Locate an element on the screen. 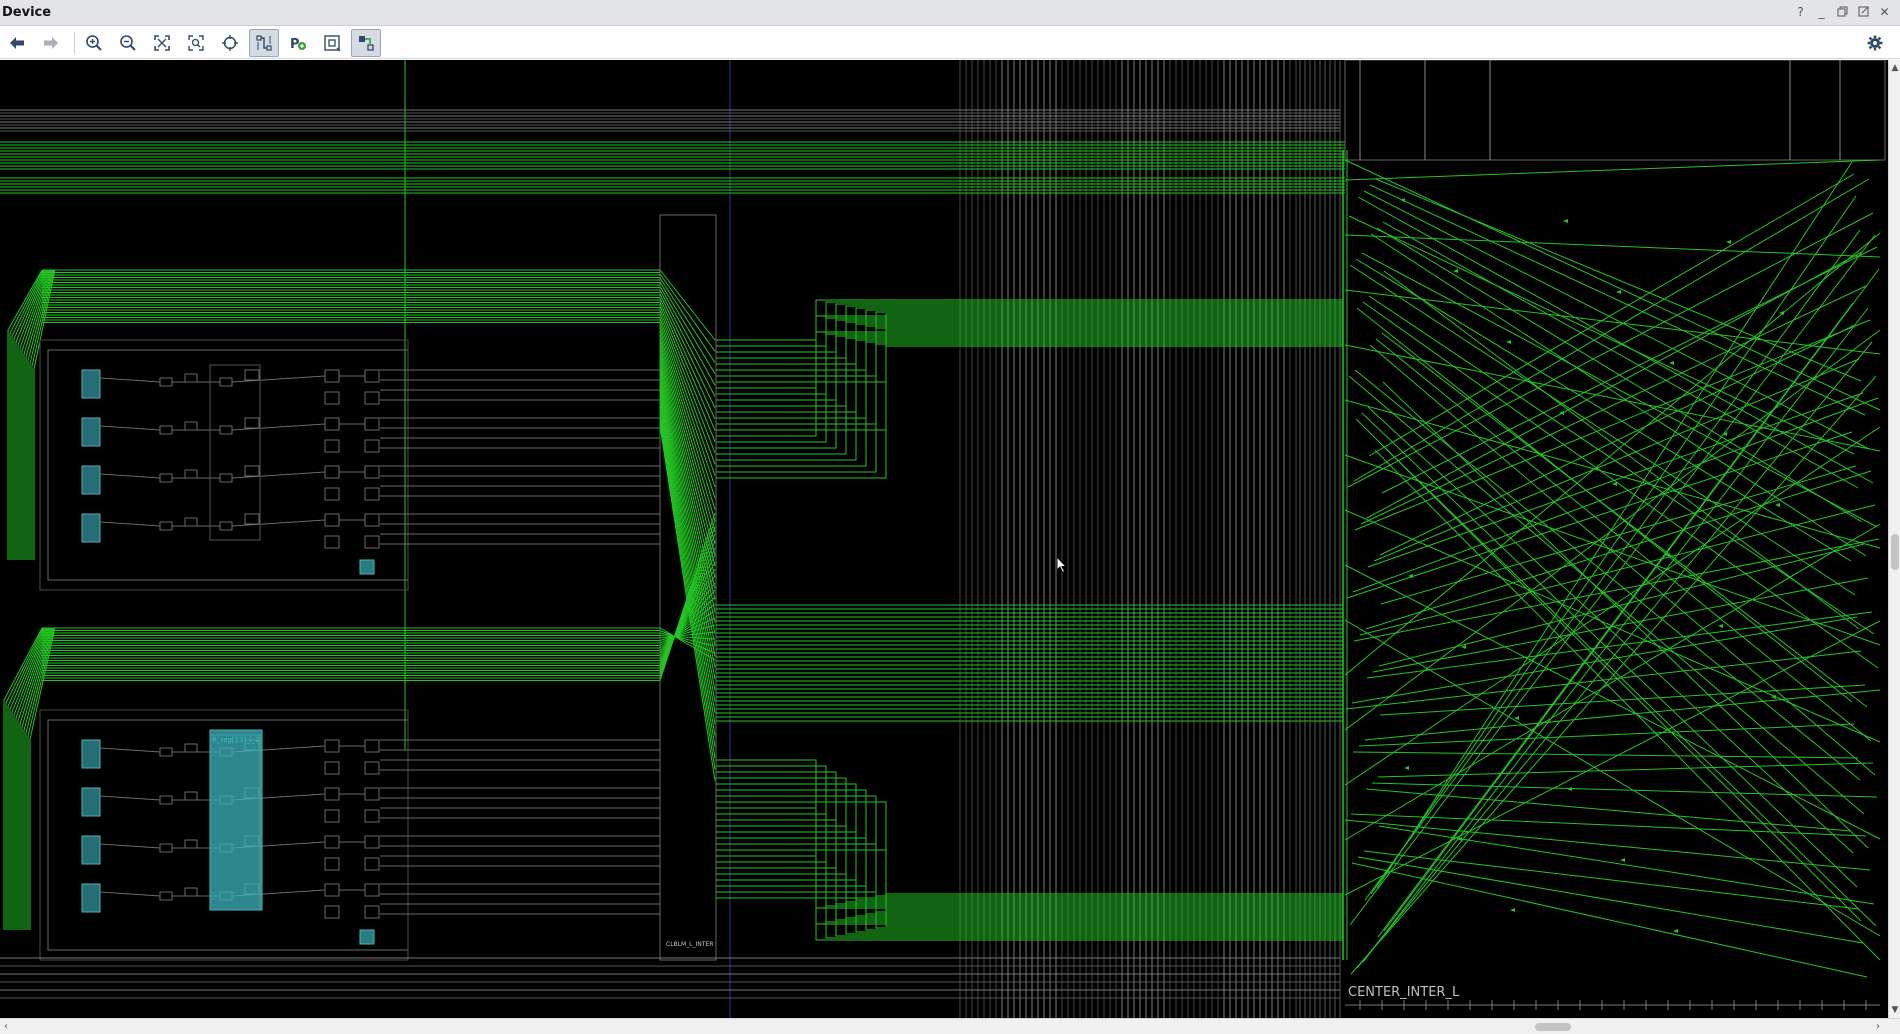 Image resolution: width=1900 pixels, height=1034 pixels. zoom-to-selected-button is located at coordinates (196, 43).